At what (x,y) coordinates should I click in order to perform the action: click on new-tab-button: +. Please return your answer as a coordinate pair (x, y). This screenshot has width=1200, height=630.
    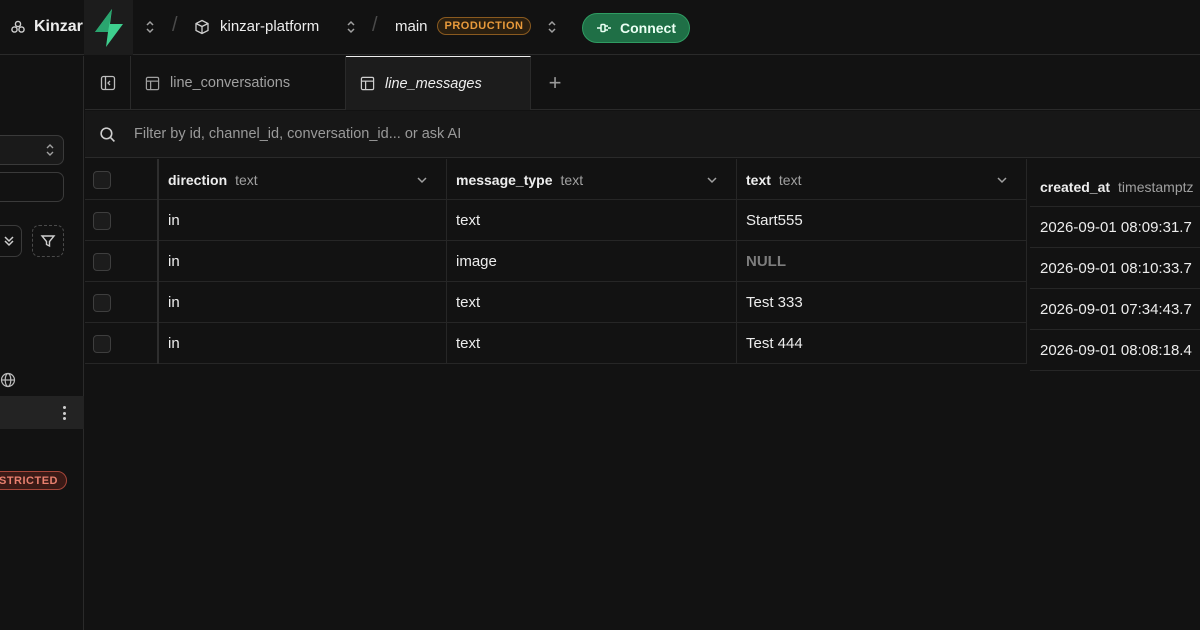
    Looking at the image, I should click on (555, 83).